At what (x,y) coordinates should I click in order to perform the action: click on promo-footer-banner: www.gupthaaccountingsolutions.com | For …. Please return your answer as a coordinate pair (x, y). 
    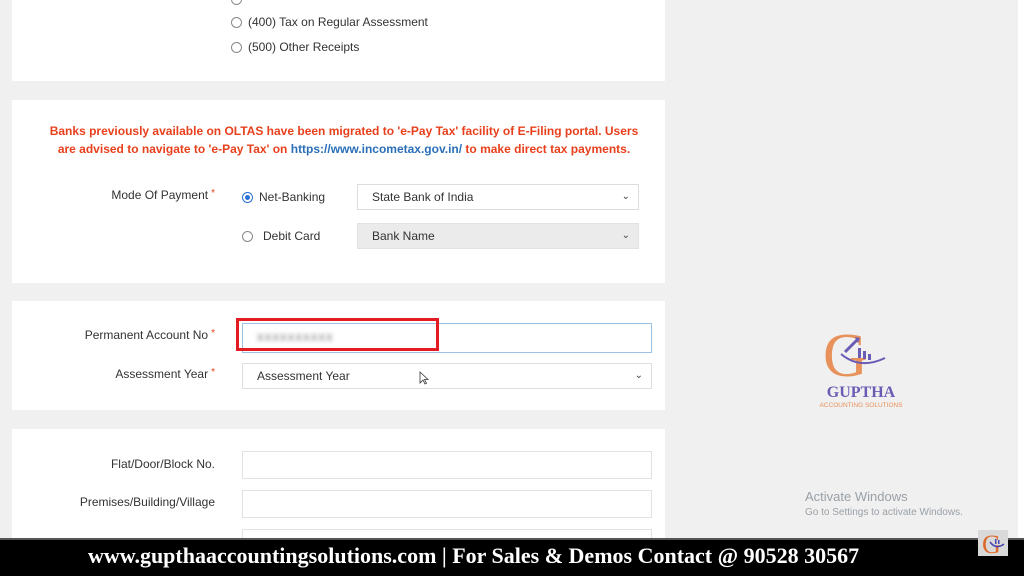
    Looking at the image, I should click on (512, 557).